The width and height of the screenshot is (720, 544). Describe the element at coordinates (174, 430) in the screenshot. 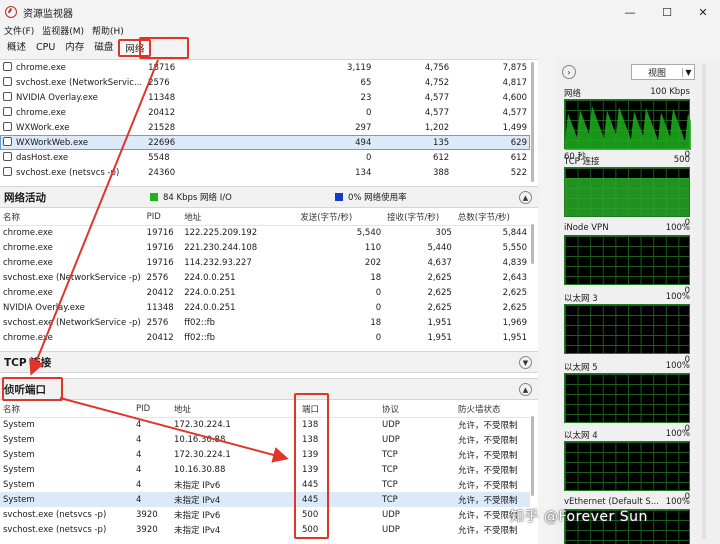

I see `arrow-to-port-column` at that location.